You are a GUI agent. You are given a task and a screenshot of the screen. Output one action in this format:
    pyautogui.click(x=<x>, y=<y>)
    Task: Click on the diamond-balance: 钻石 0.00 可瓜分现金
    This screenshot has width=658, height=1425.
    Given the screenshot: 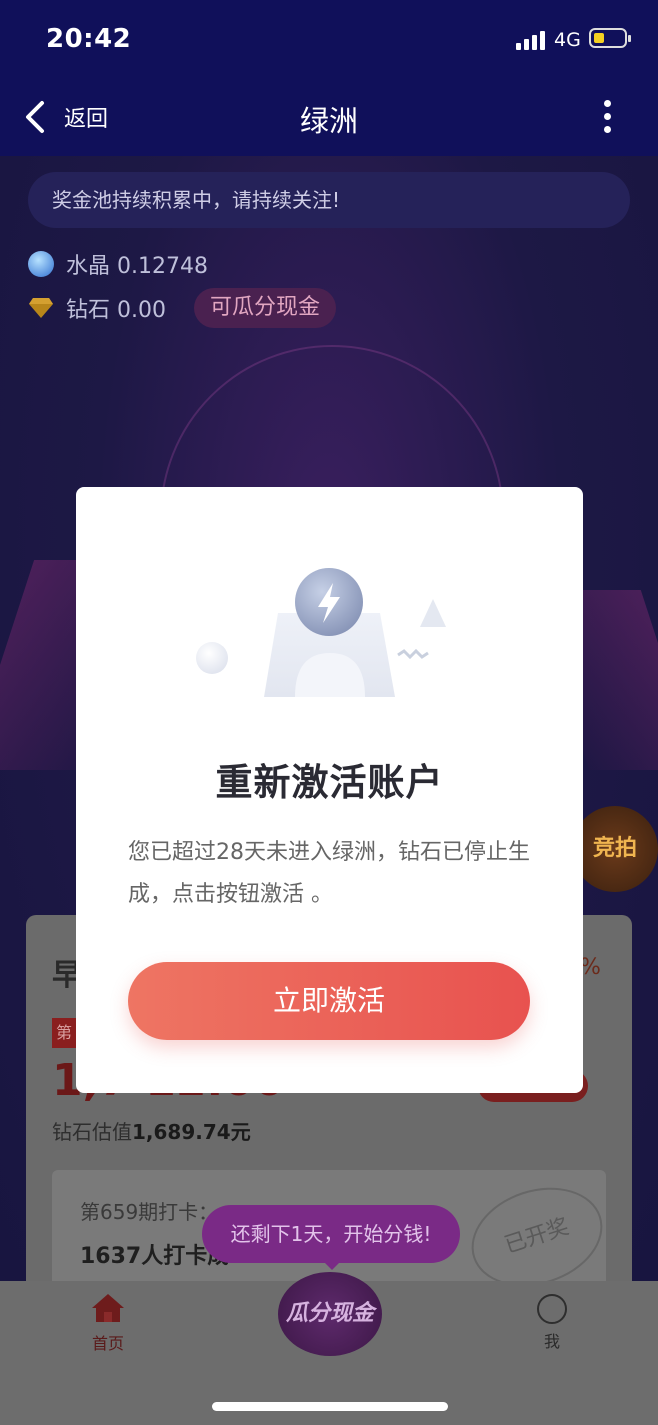 What is the action you would take?
    pyautogui.click(x=182, y=308)
    